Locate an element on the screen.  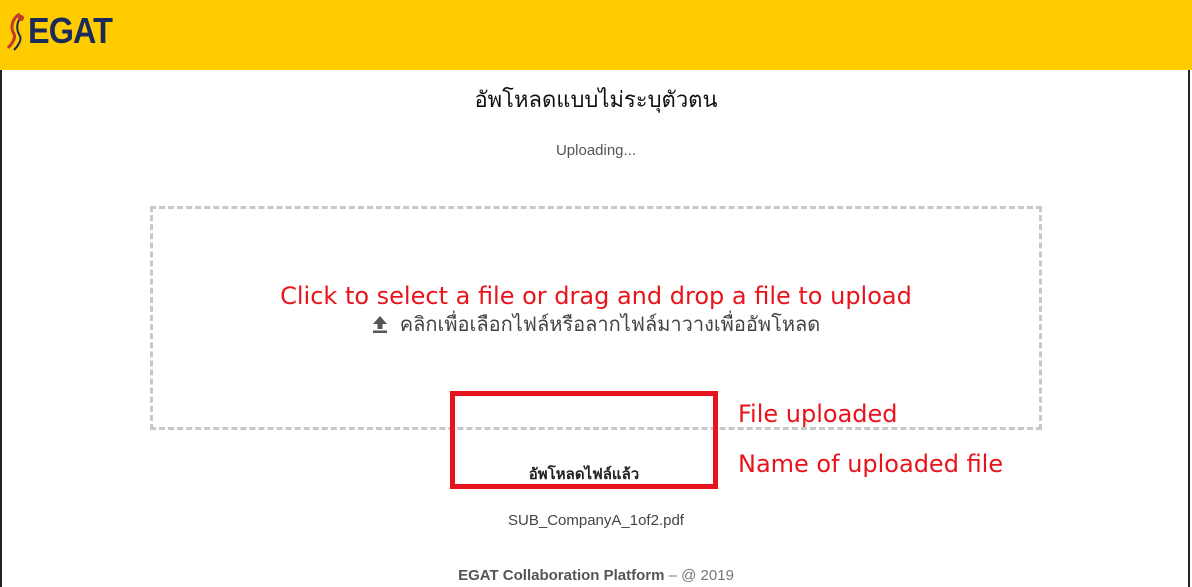
annotation-file-name: Name of uploaded file is located at coordinates (871, 464).